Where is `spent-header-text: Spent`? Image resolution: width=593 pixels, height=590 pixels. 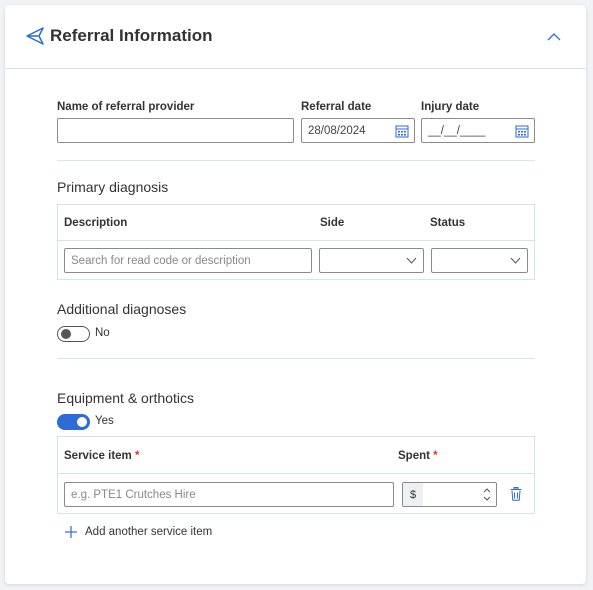
spent-header-text: Spent is located at coordinates (414, 456).